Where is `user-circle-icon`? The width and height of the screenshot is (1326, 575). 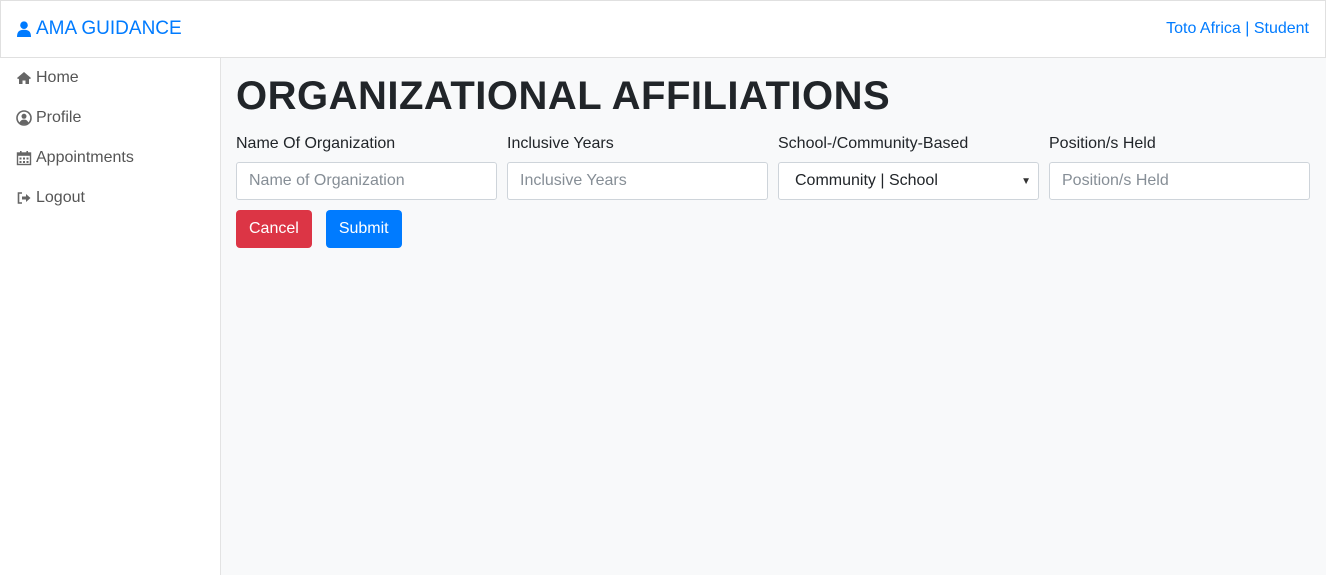
user-circle-icon is located at coordinates (24, 118).